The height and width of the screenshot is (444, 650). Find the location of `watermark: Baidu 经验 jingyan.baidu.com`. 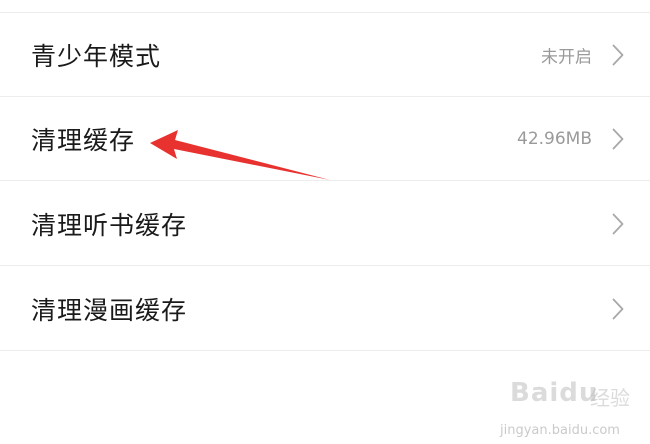

watermark: Baidu 经验 jingyan.baidu.com is located at coordinates (566, 406).